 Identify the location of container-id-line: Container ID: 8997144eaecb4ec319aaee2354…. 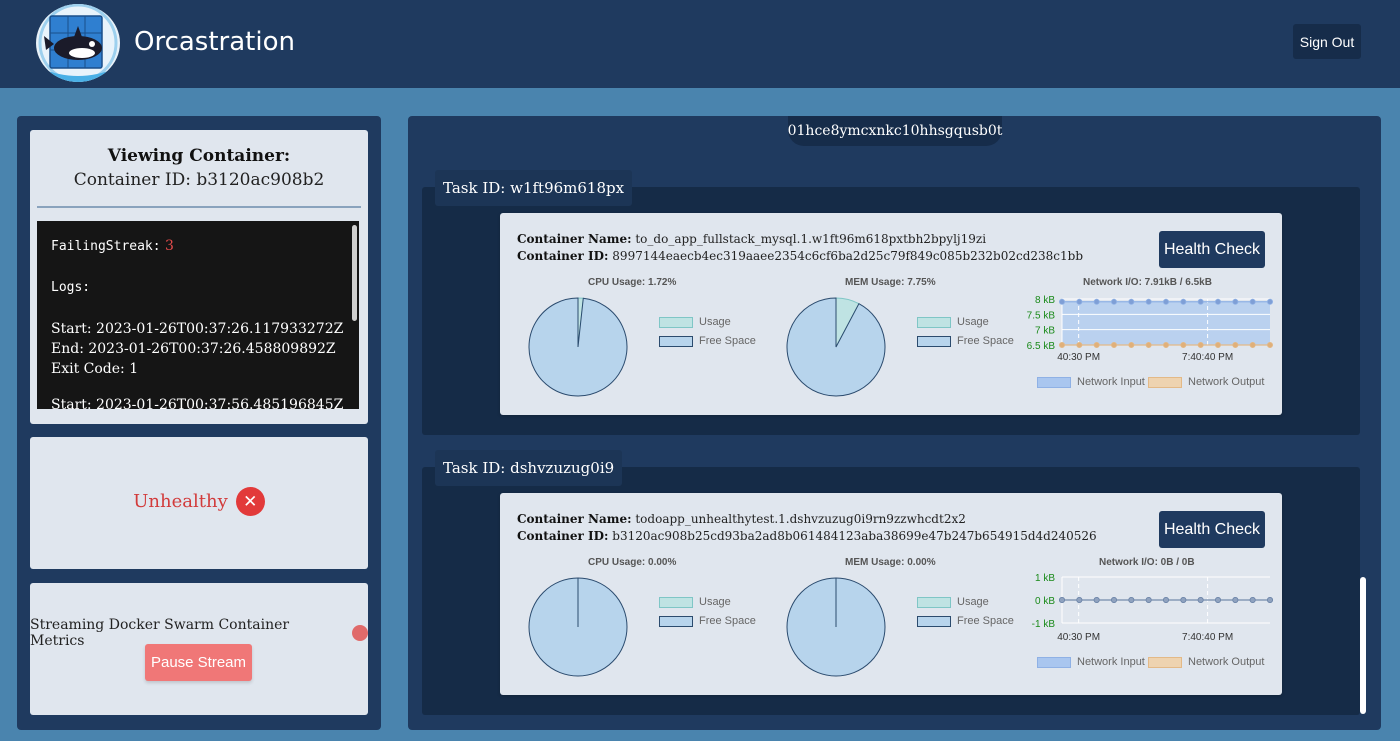
(800, 256).